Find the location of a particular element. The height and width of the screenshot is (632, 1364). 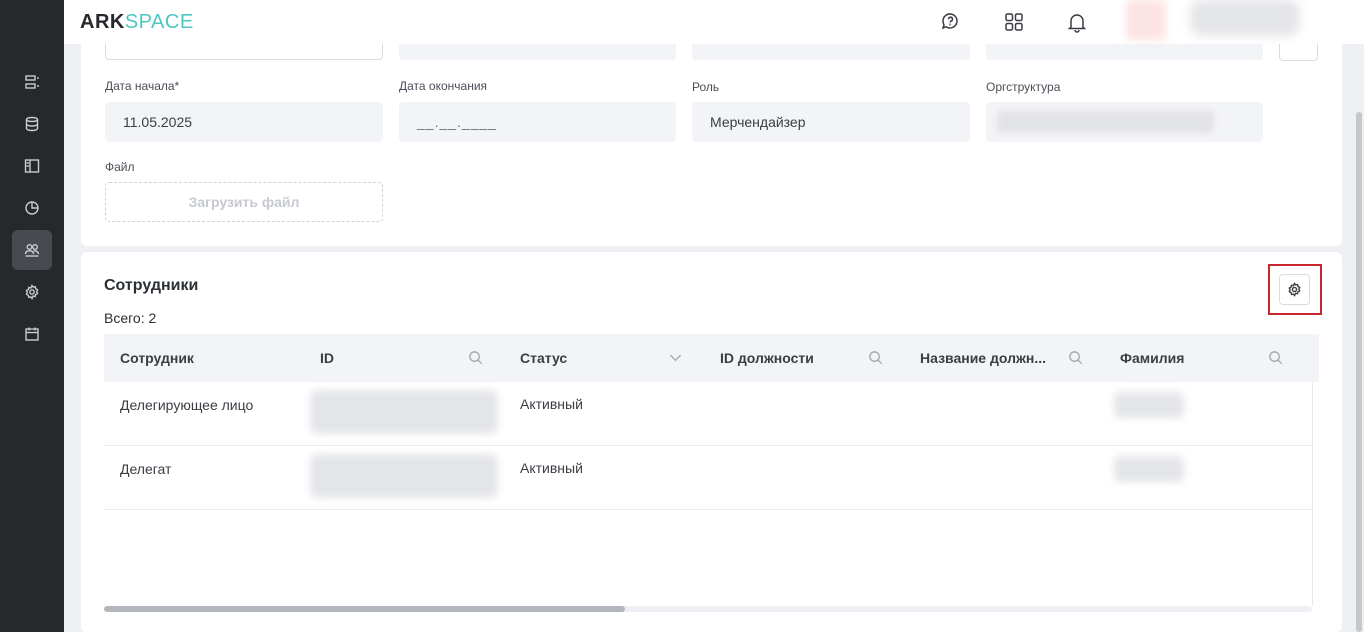

org-structure-label: Оргструктура is located at coordinates (1023, 87).